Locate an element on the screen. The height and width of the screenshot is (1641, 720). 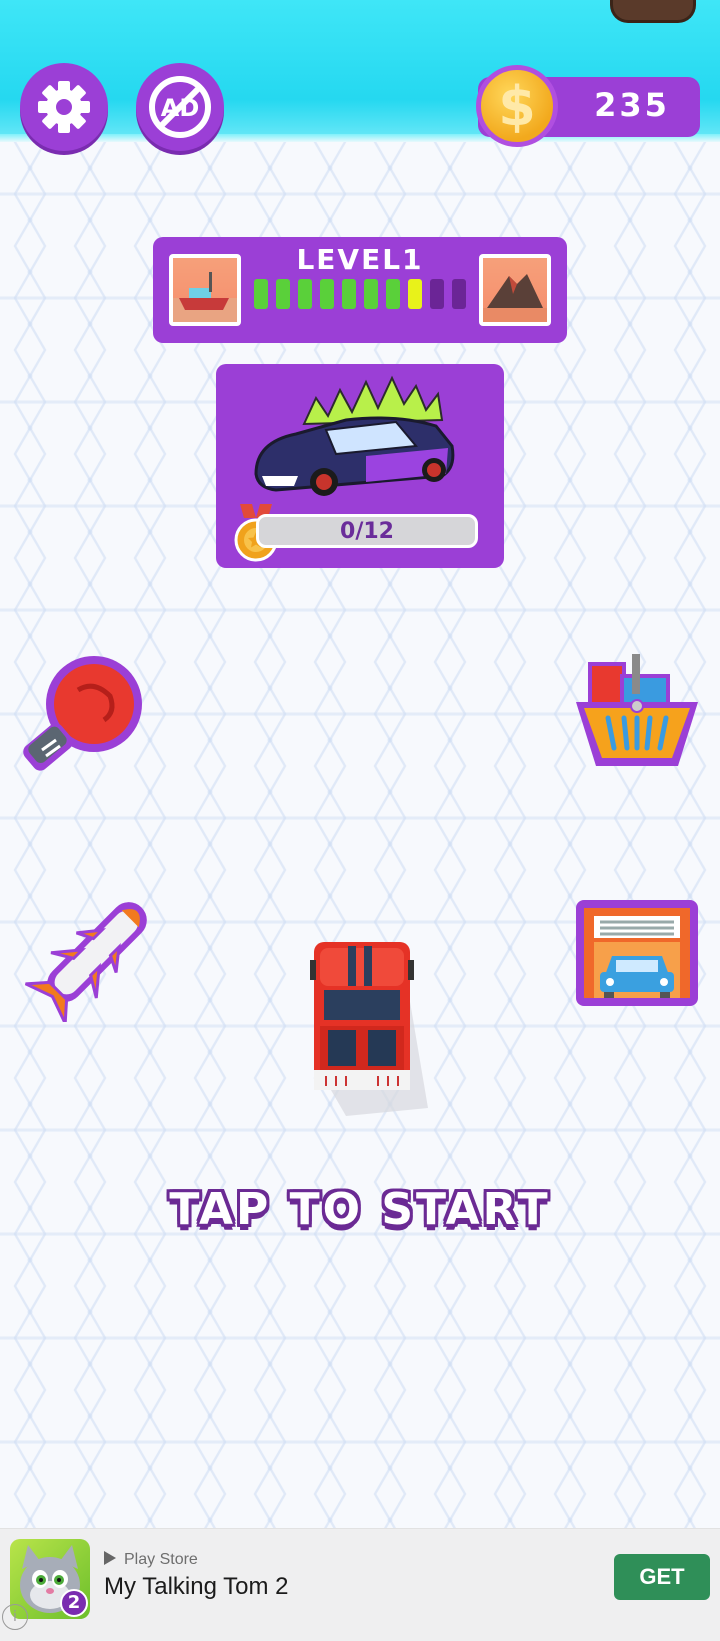
boxing-glove-button is located at coordinates (83, 713).